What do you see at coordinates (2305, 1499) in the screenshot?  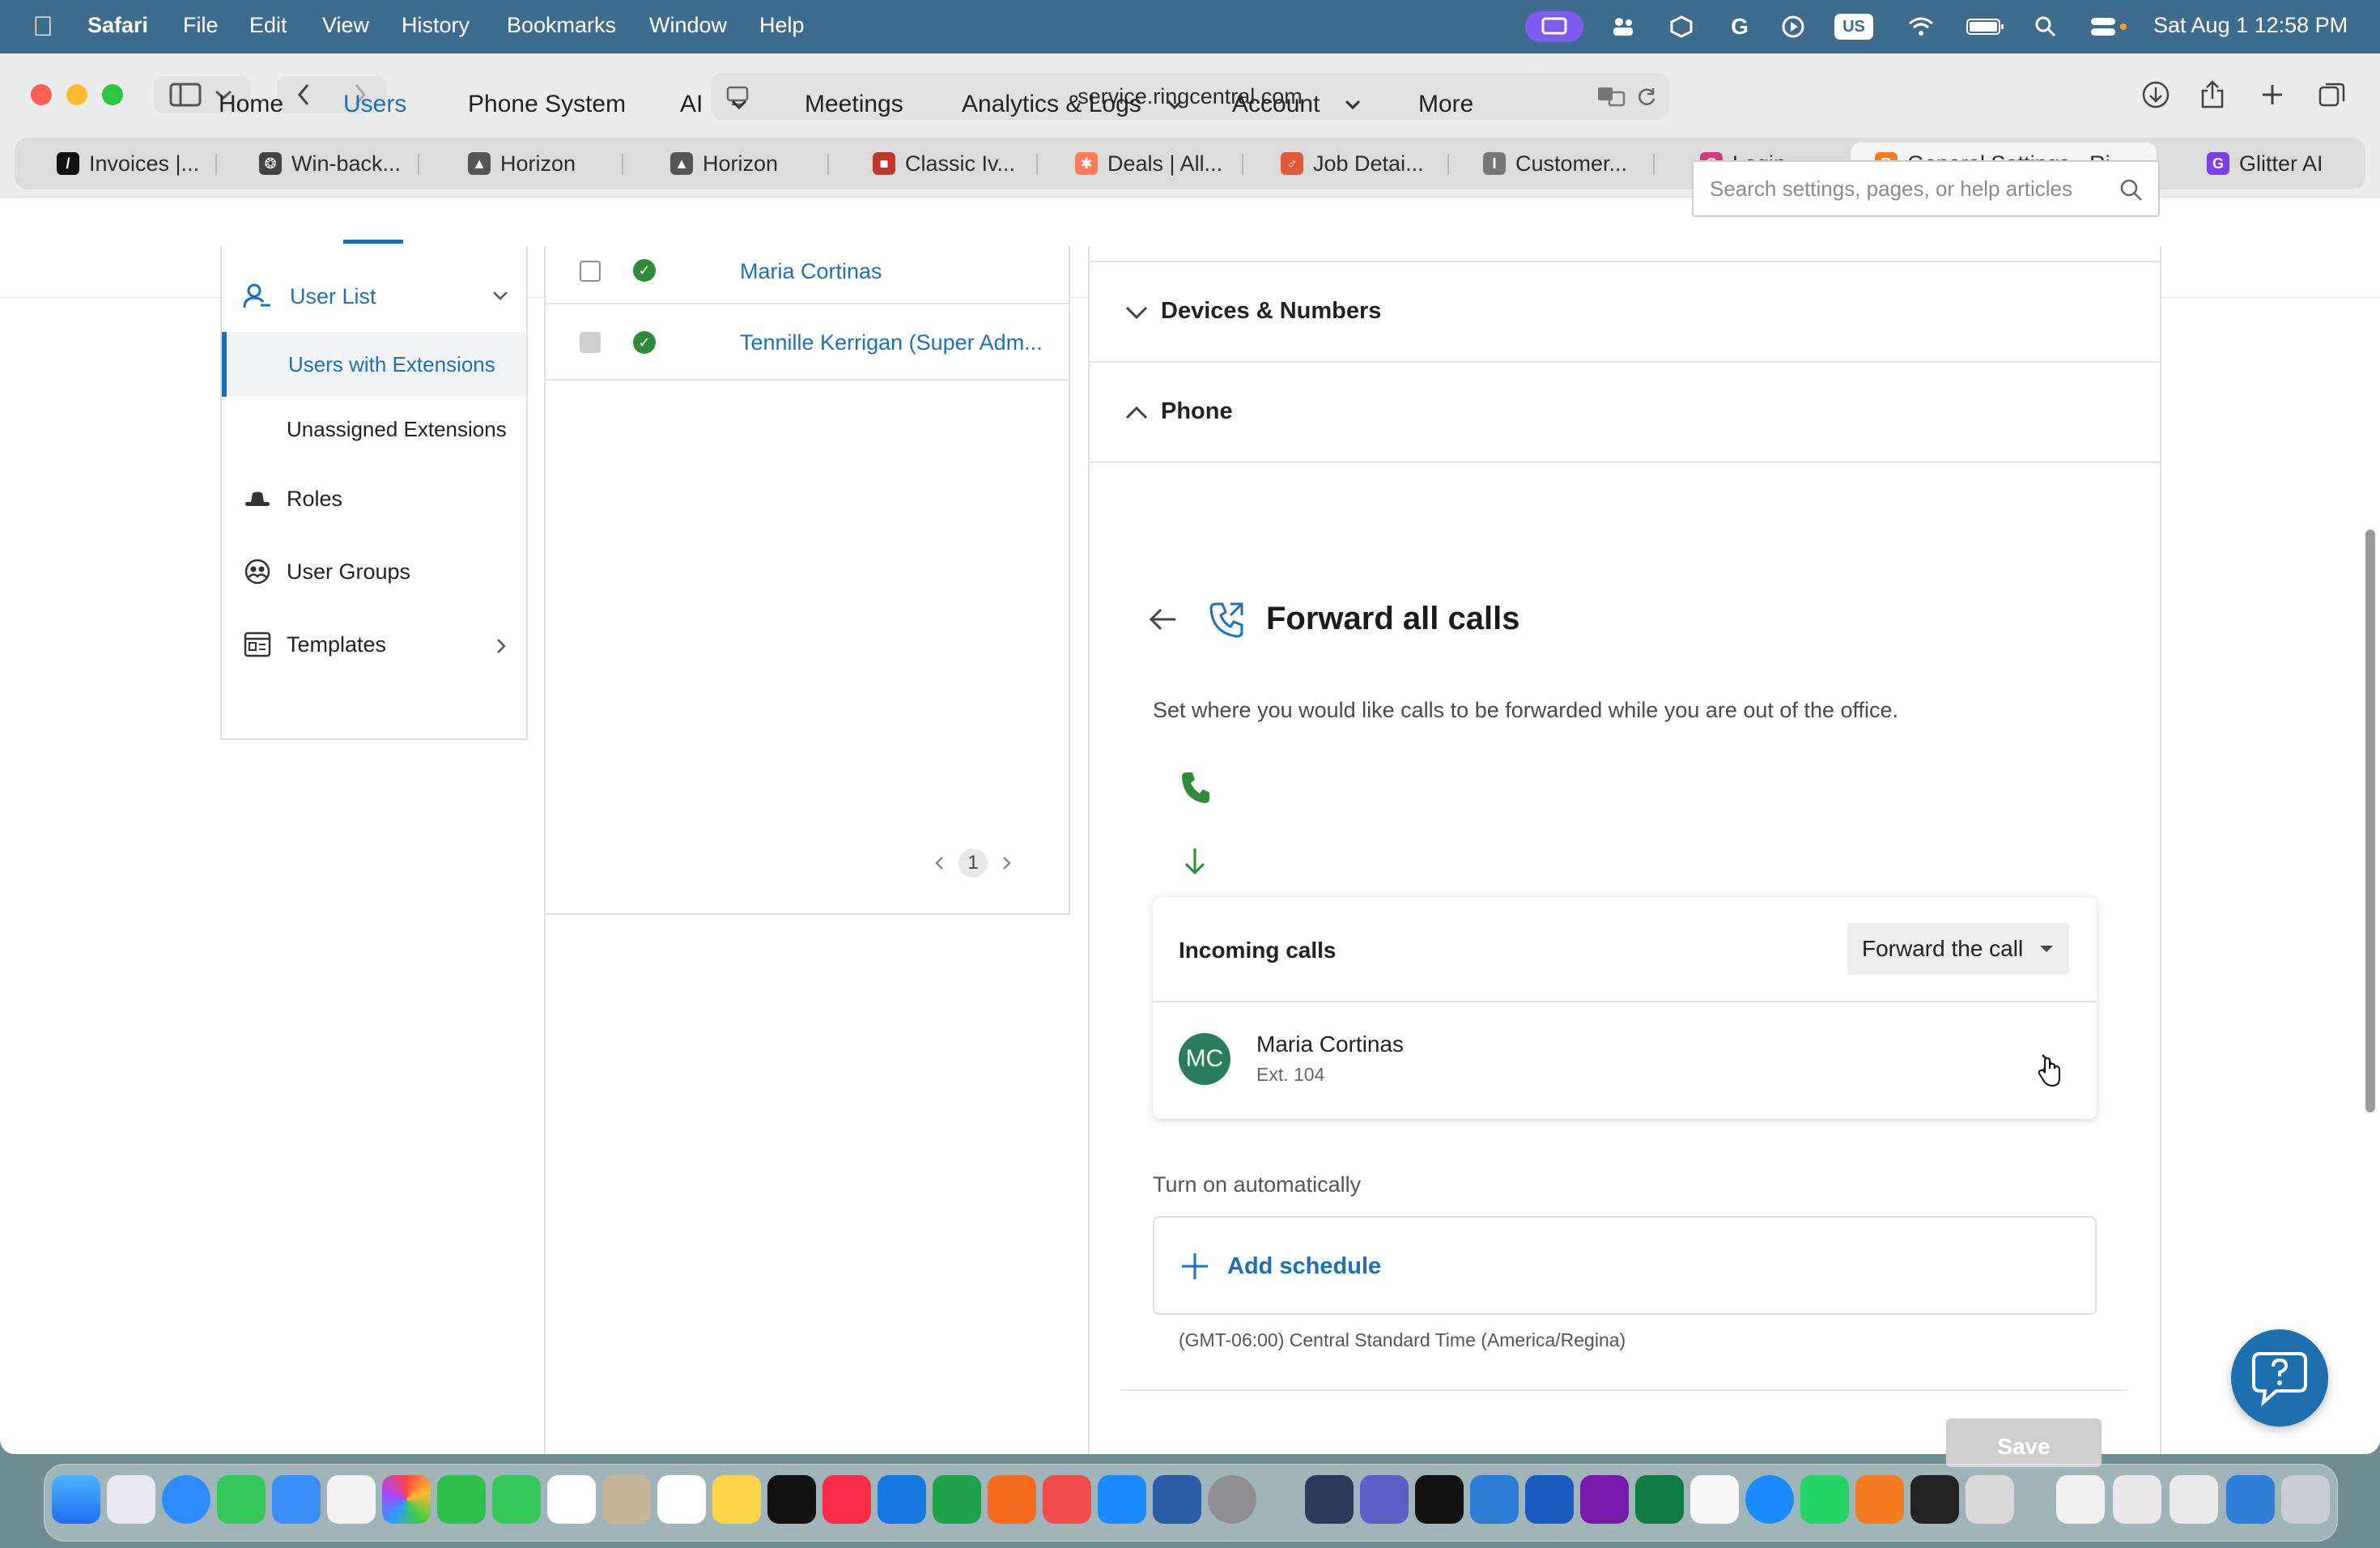 I see `trash-icon` at bounding box center [2305, 1499].